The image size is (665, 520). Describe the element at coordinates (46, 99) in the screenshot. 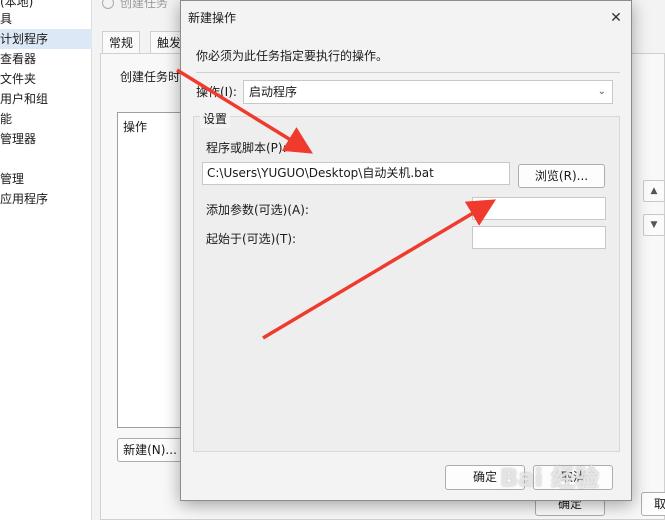

I see `sidebar-item-users-groups: 用户和组` at that location.